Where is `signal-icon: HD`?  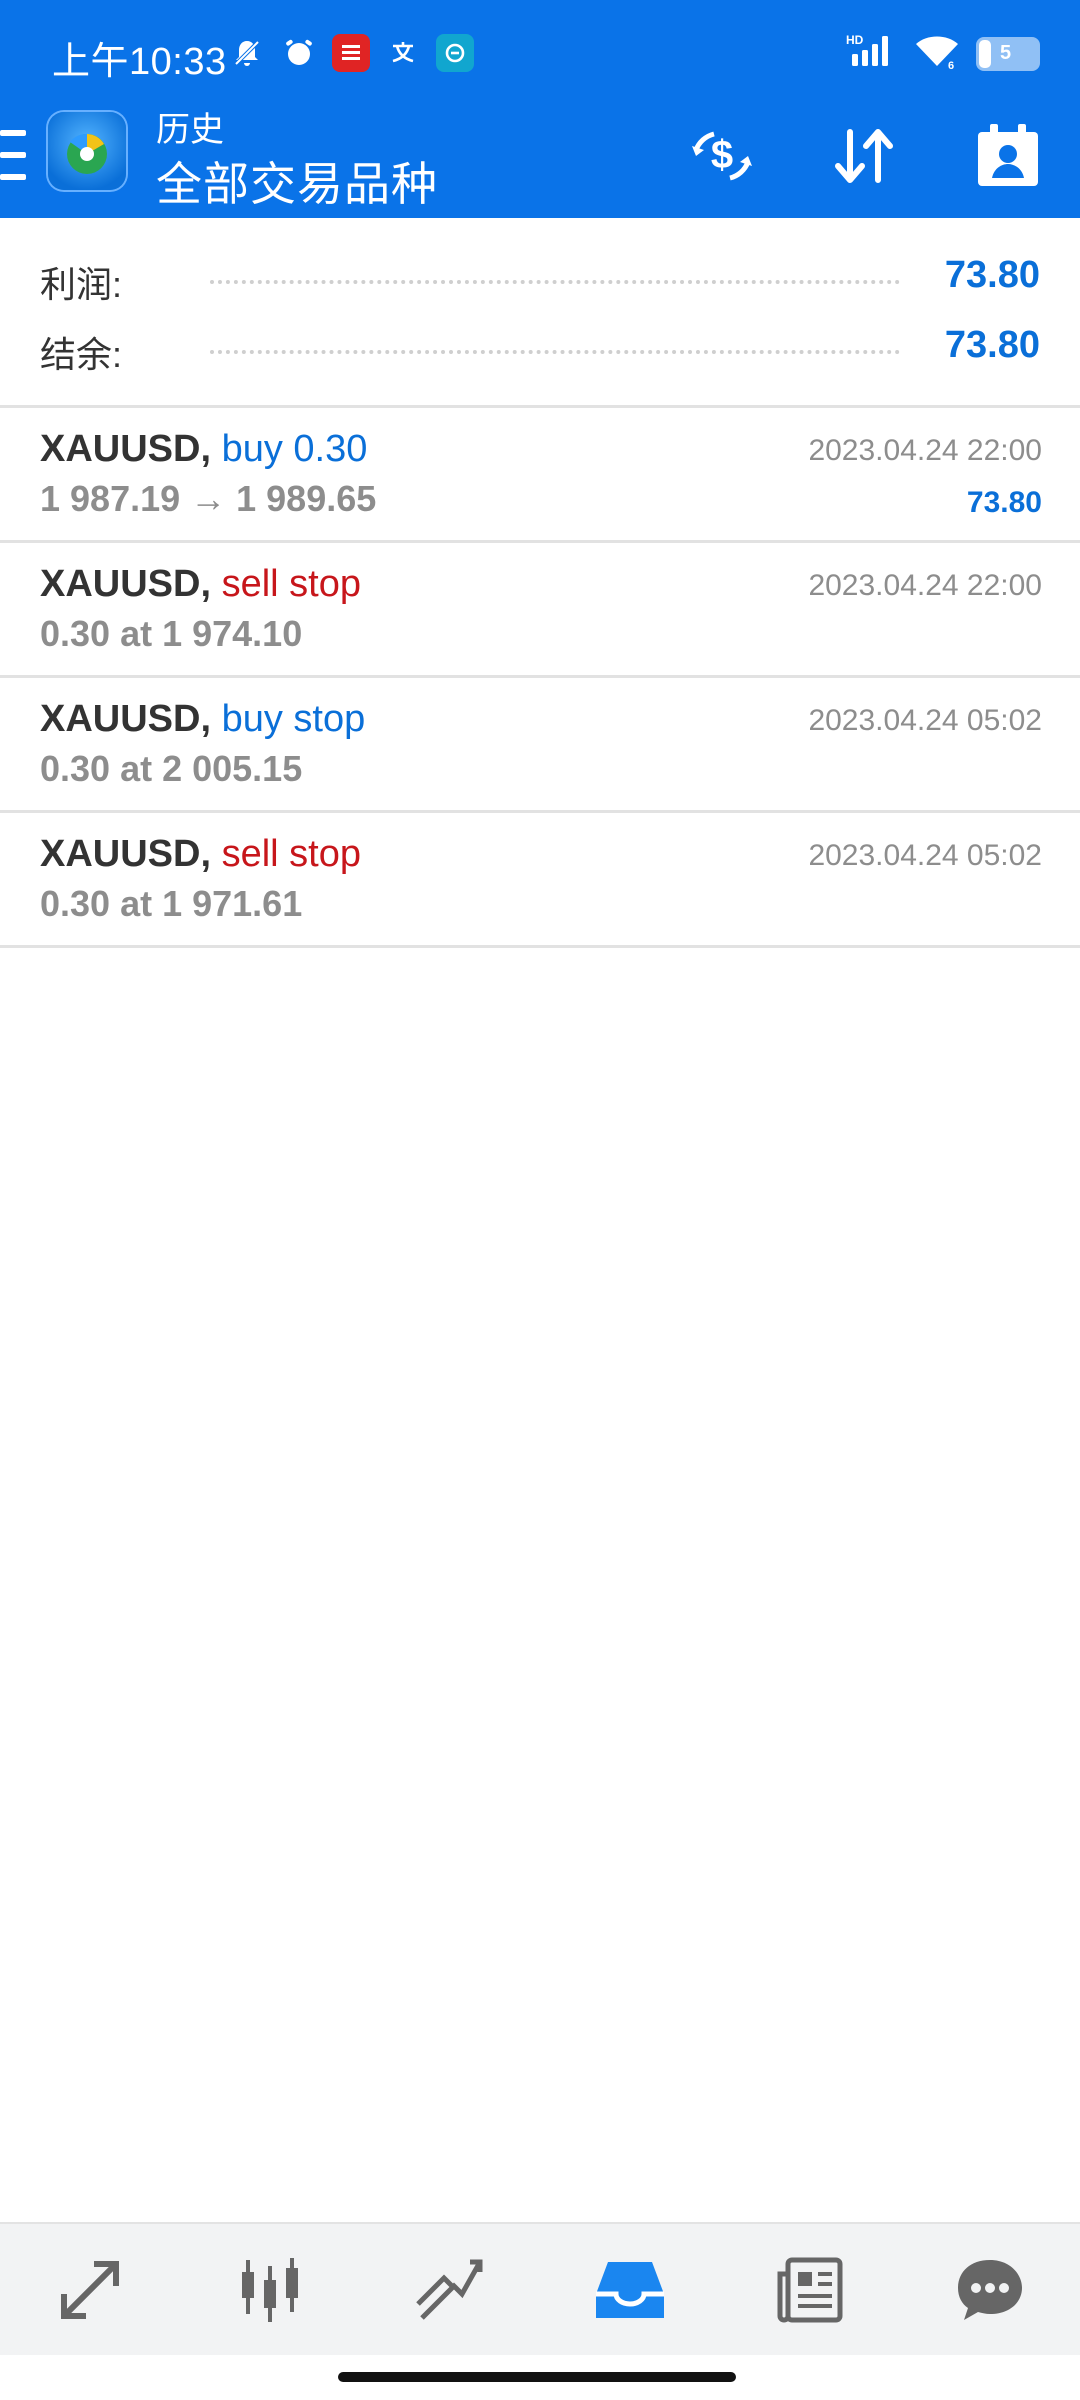 signal-icon: HD is located at coordinates (872, 53).